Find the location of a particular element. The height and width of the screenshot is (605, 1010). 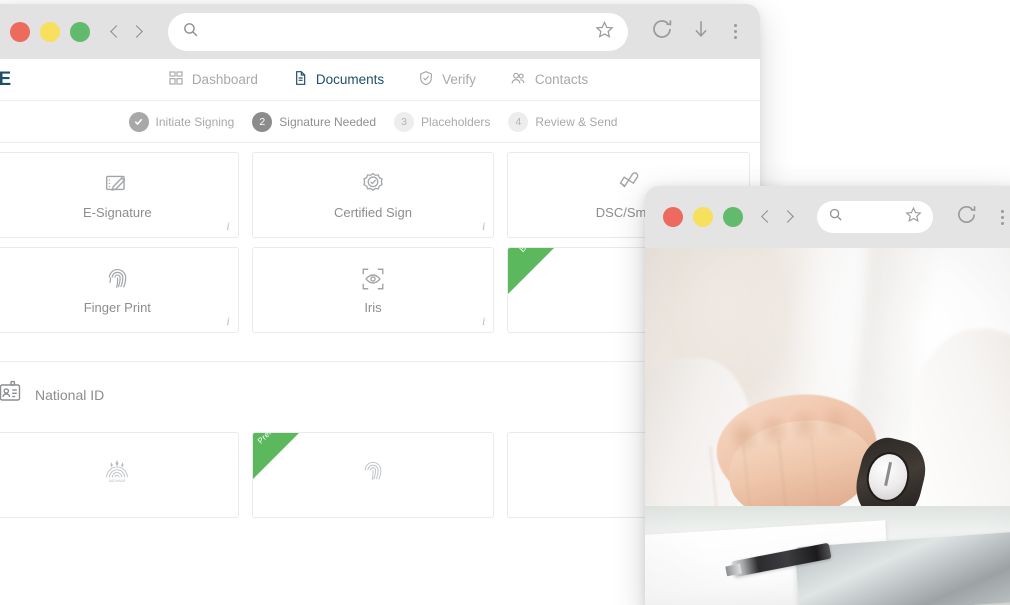

card-e-signature: E-Signature i is located at coordinates (119, 195).